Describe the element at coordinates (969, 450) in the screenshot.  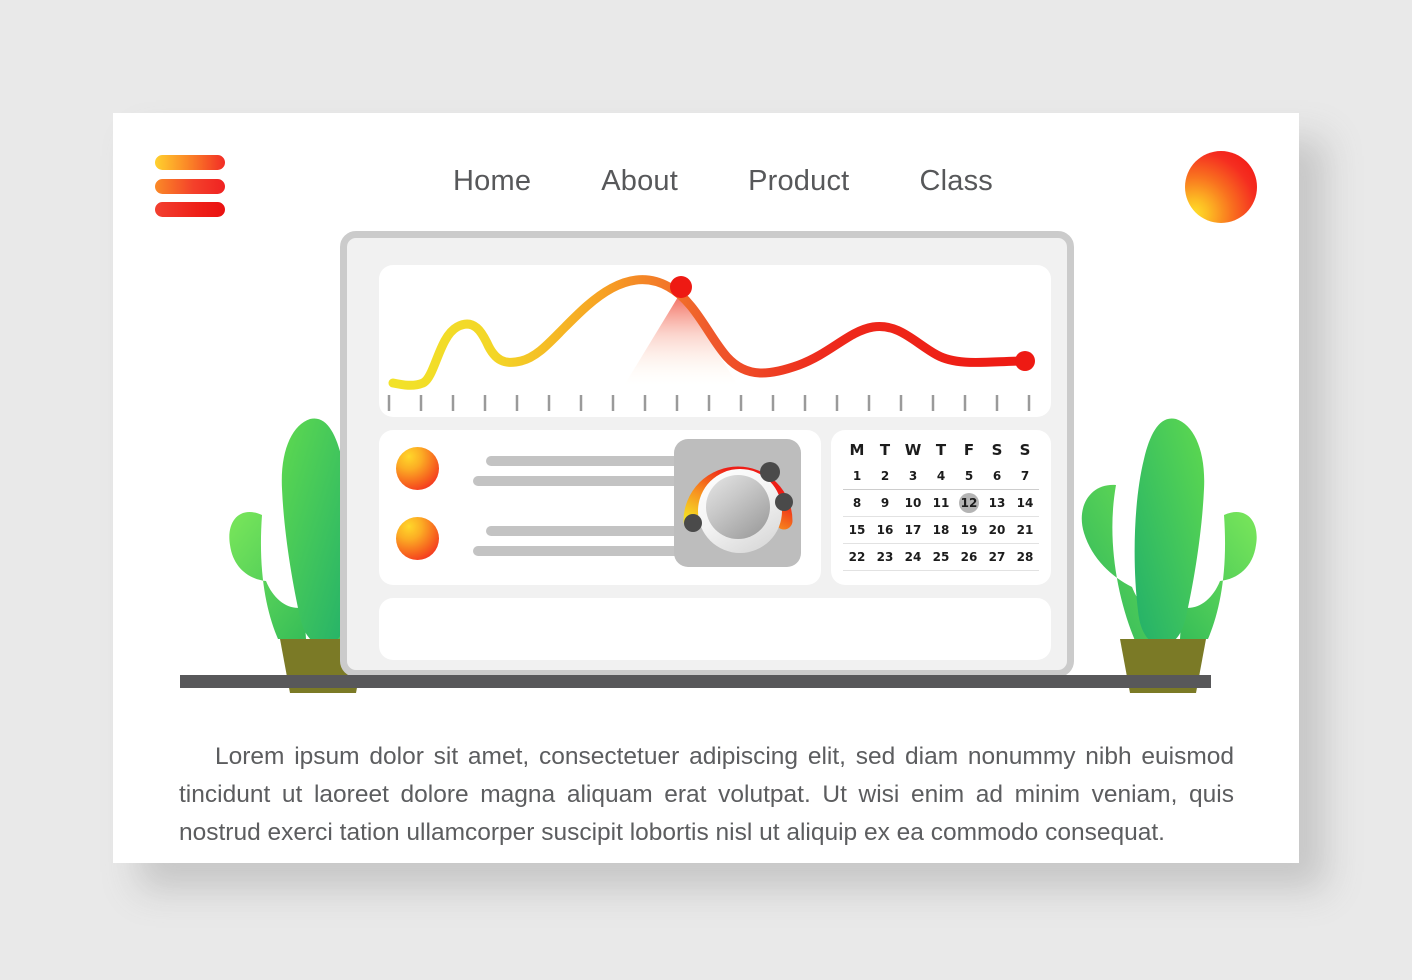
I see `calendar-weekday-fri: F` at that location.